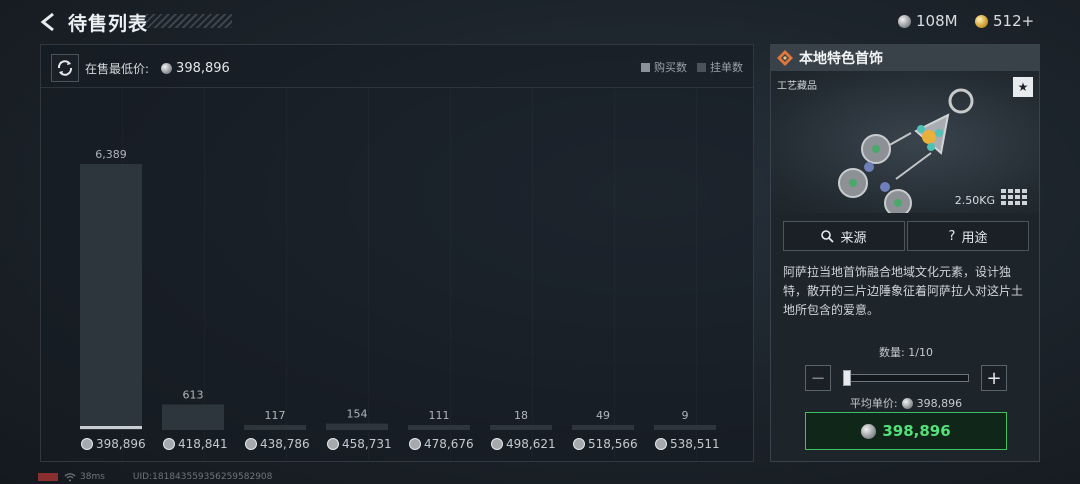 This screenshot has width=1080, height=484. I want to click on average-price-row: 平均单价: 398,896, so click(906, 403).